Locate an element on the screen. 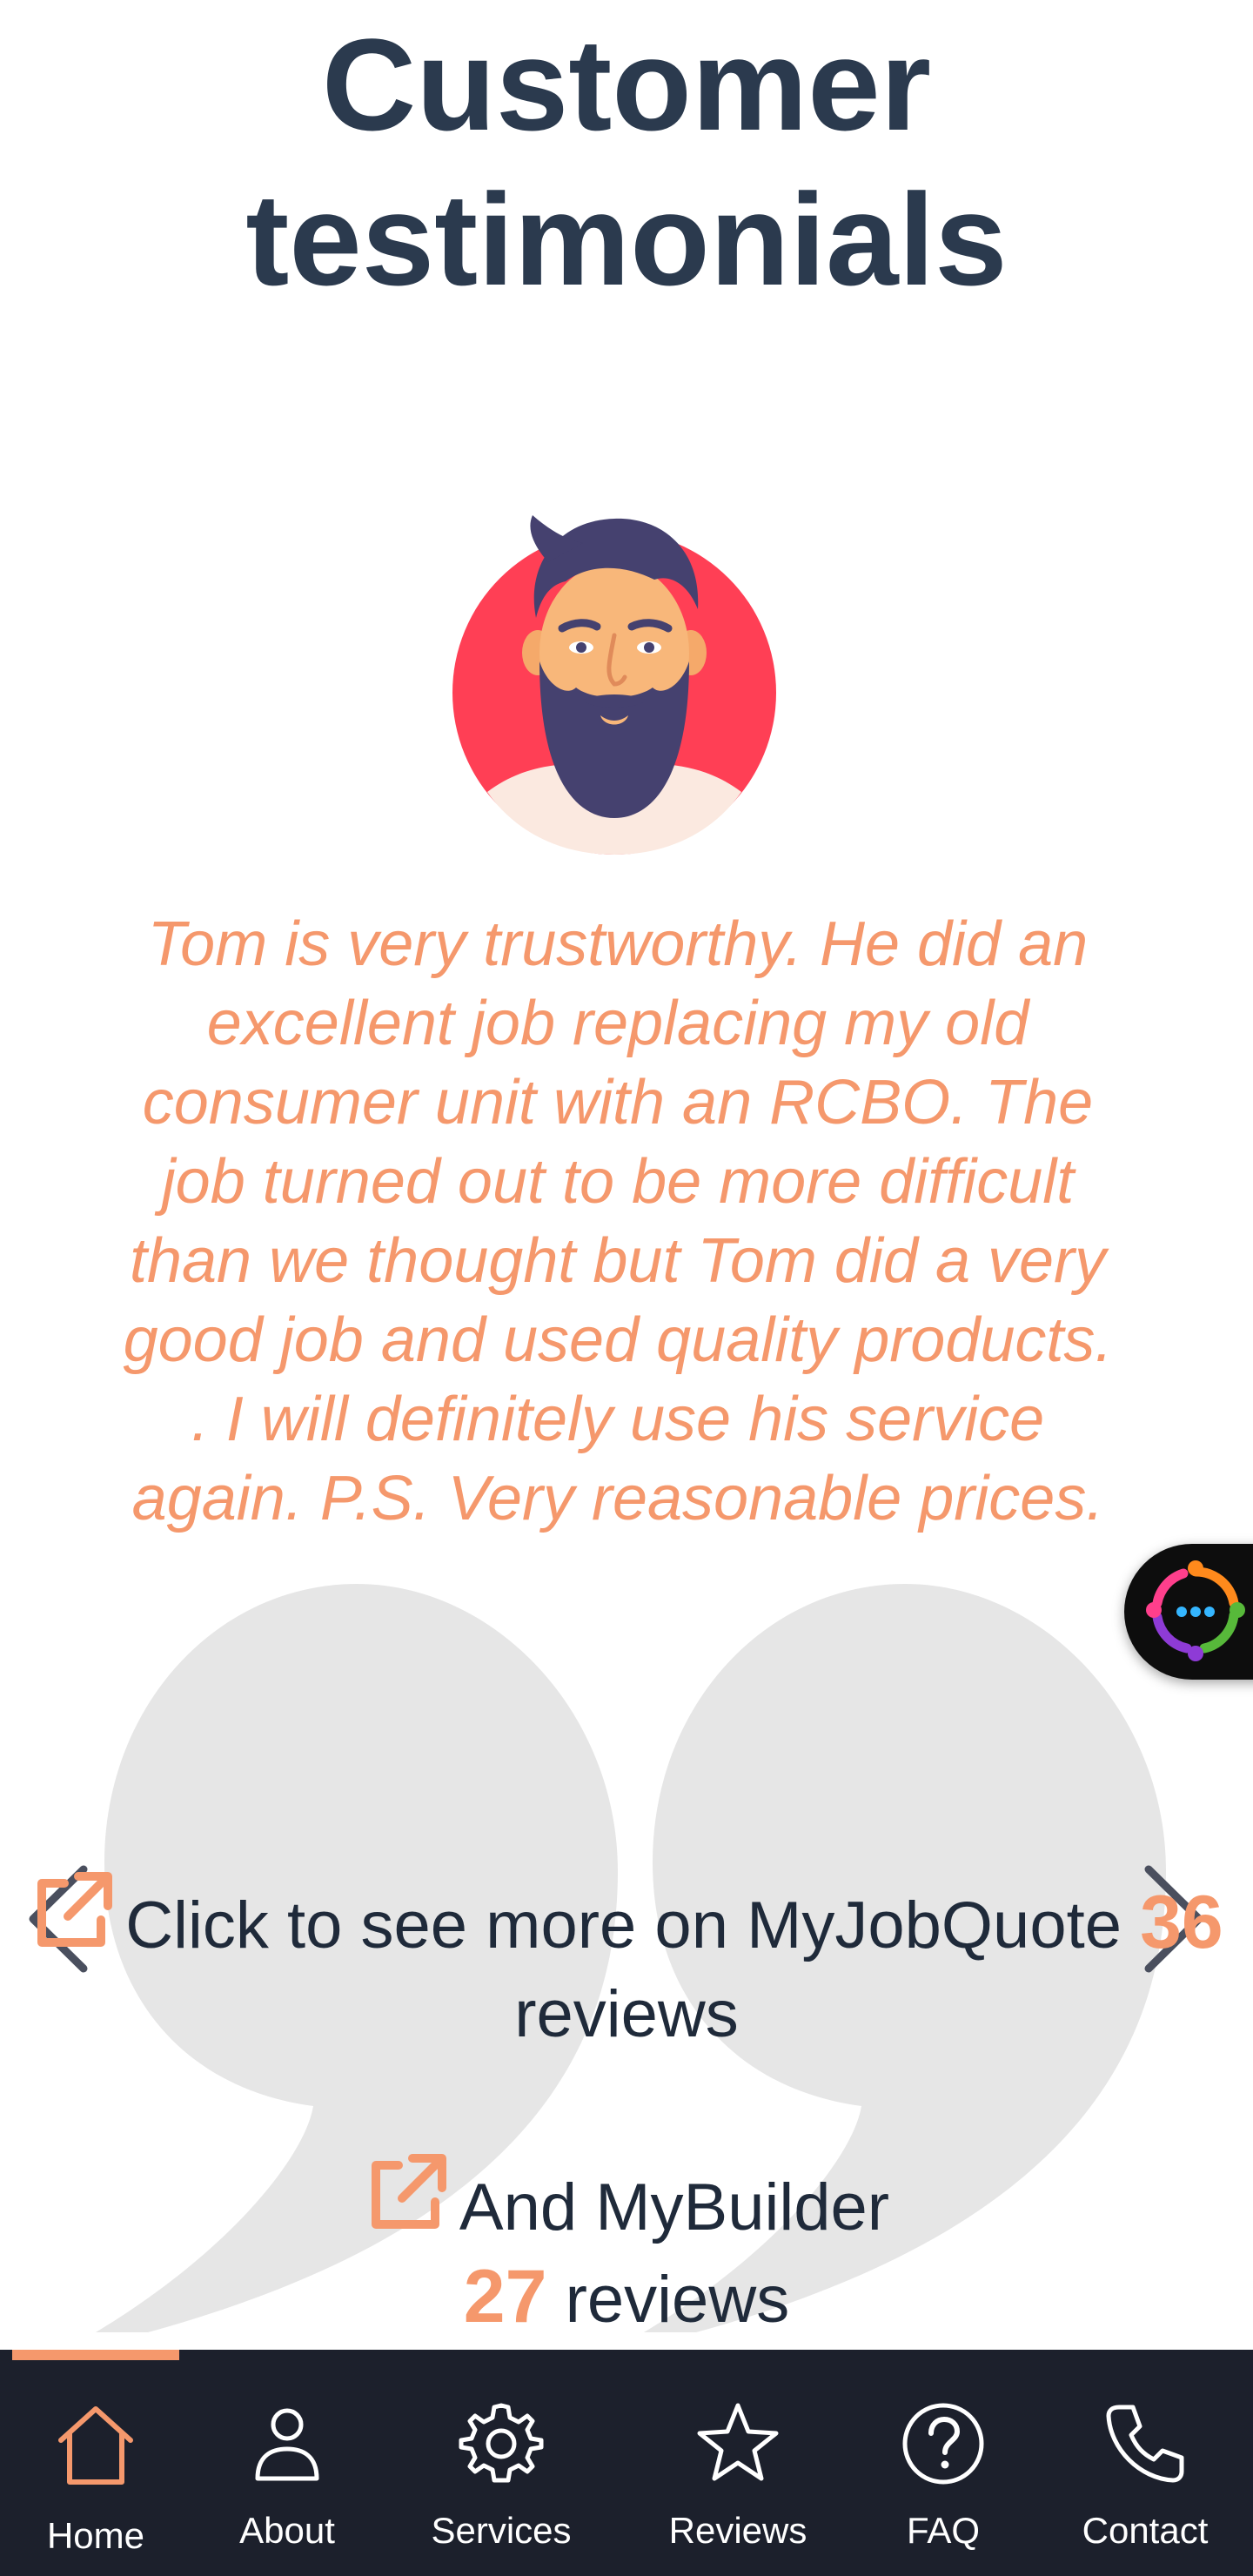 Image resolution: width=1253 pixels, height=2576 pixels. mybuilder-link-suffix: reviews is located at coordinates (668, 2300).